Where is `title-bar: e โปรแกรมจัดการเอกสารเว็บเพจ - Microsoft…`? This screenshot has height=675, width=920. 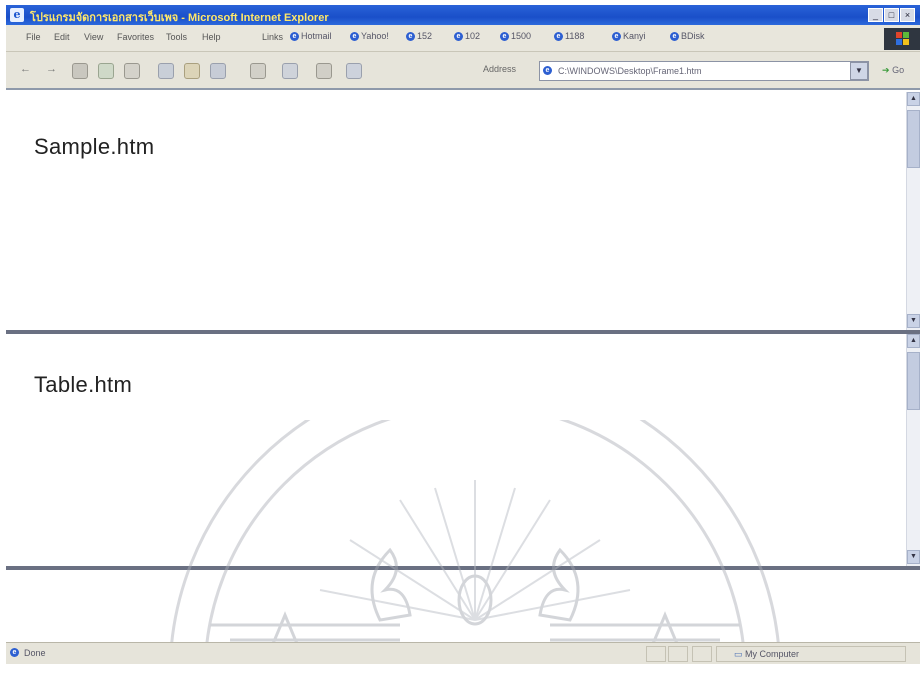 title-bar: e โปรแกรมจัดการเอกสารเว็บเพจ - Microsoft… is located at coordinates (463, 15).